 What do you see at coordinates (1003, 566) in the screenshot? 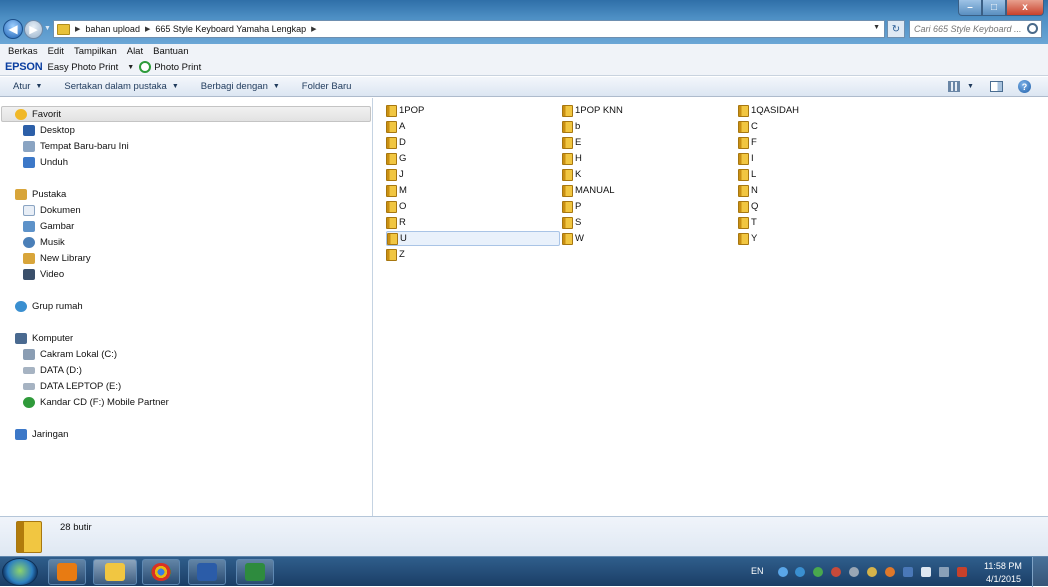
I see `clock-time: 11:58 PM` at bounding box center [1003, 566].